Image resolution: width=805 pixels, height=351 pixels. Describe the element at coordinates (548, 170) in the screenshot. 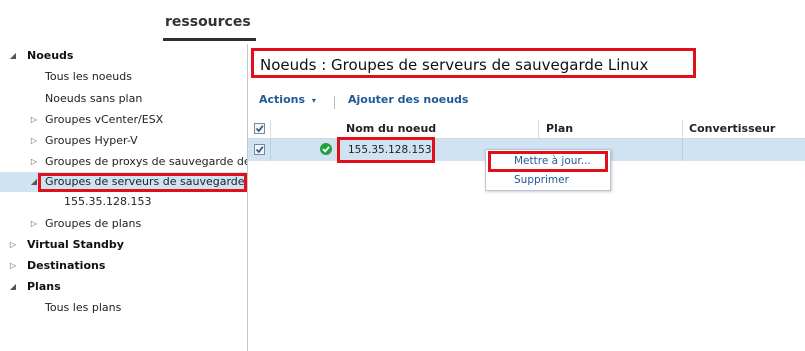

I see `context-menu: Mettre à jour... Supprimer` at that location.